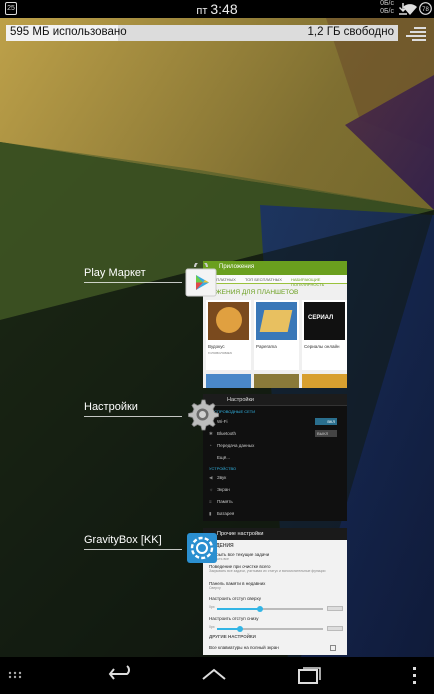 The image size is (434, 694). I want to click on net-up: 0Б/с, so click(387, 3).